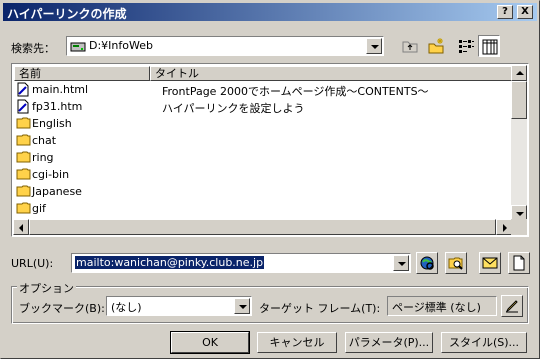 The height and width of the screenshot is (359, 540). Describe the element at coordinates (46, 288) in the screenshot. I see `options-group-label: オプション` at that location.